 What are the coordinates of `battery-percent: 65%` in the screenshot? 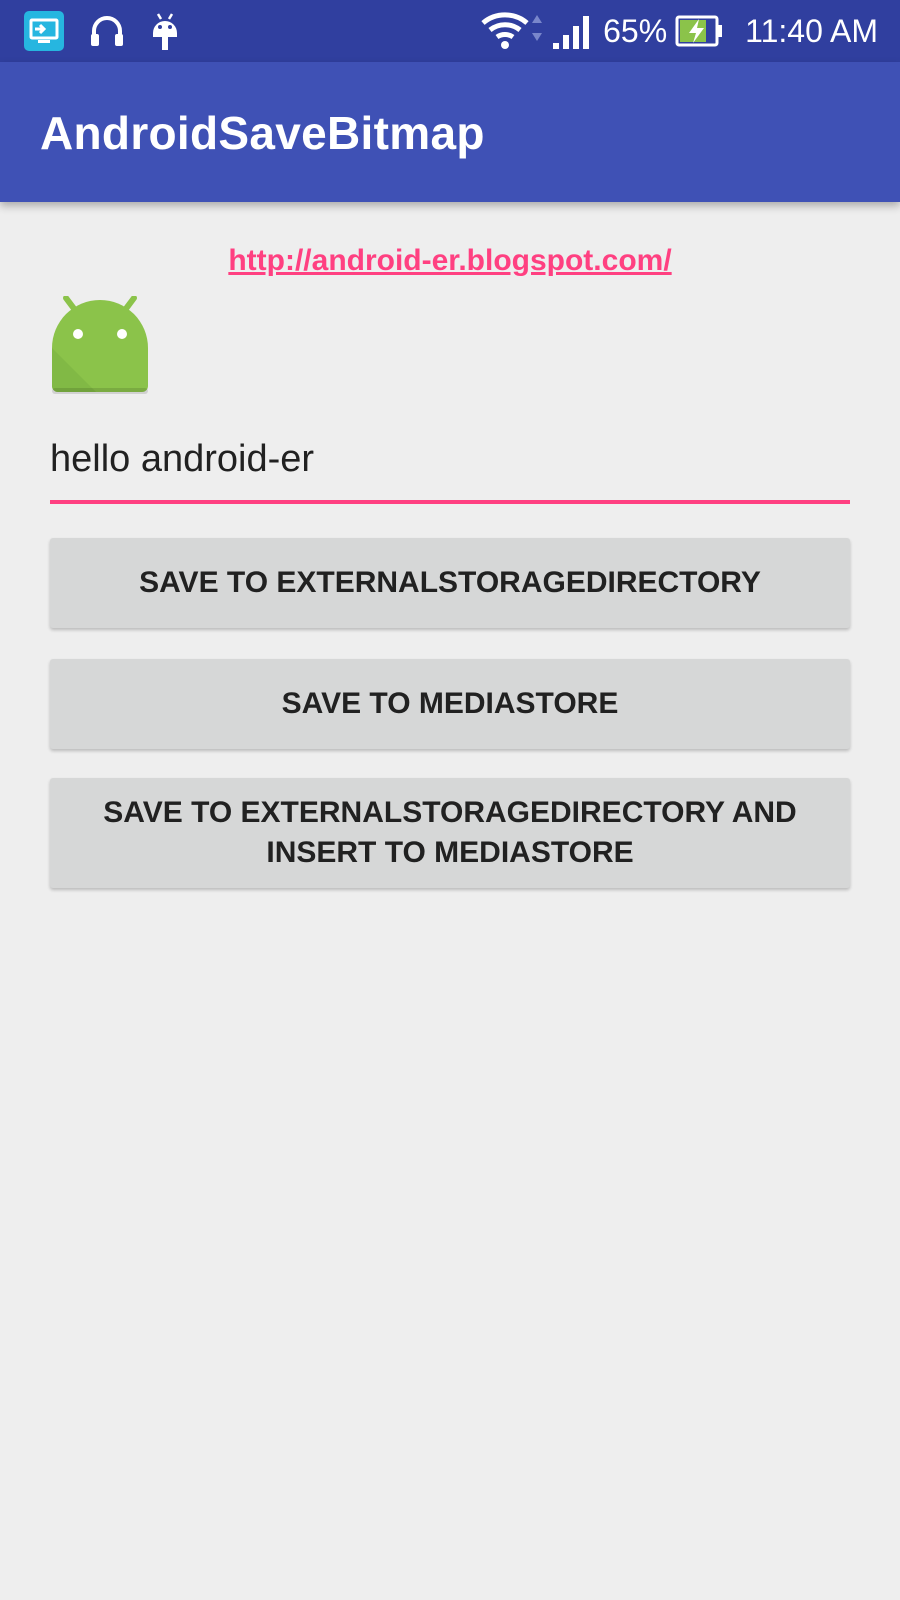 It's located at (635, 30).